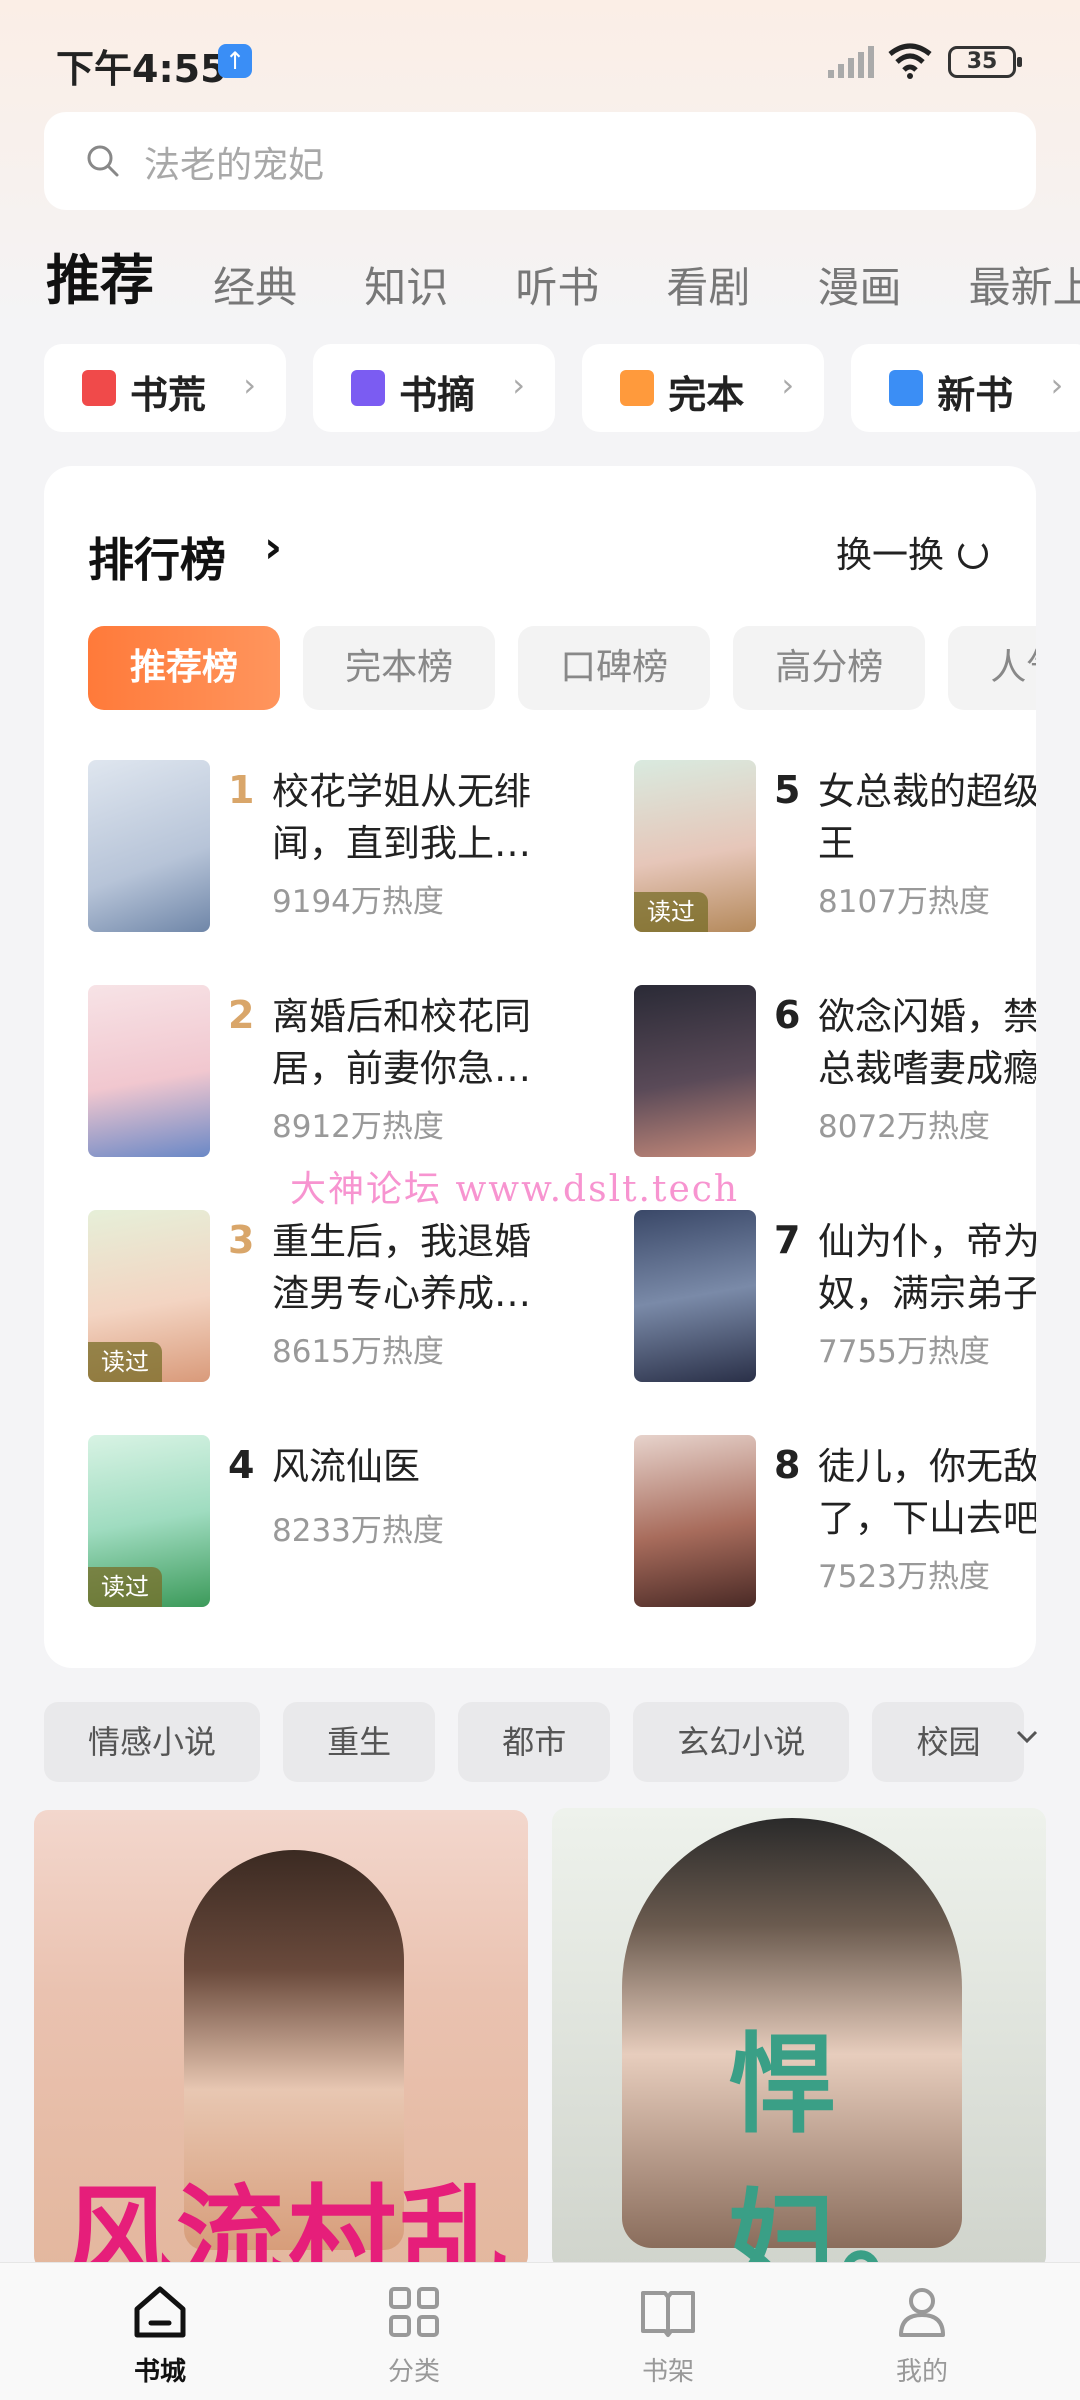 The width and height of the screenshot is (1080, 2400). What do you see at coordinates (515, 1189) in the screenshot?
I see `watermark: 大神论坛 www.dslt.tech` at bounding box center [515, 1189].